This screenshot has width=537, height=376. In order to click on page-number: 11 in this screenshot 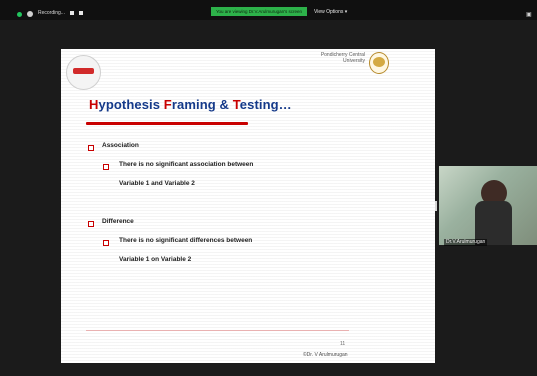, I will do `click(343, 344)`.